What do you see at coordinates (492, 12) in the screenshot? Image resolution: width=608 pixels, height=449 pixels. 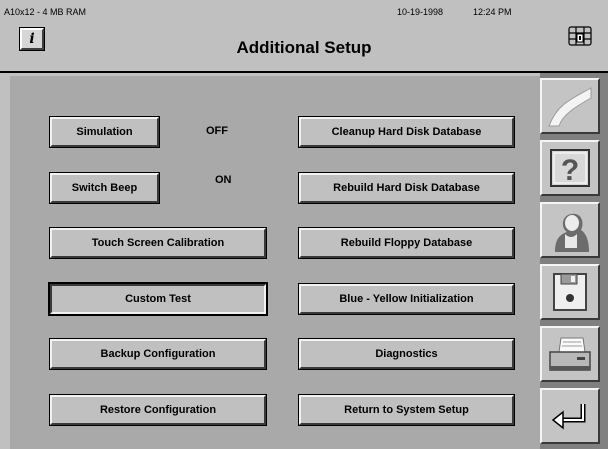 I see `time-display: 12:24 PM` at bounding box center [492, 12].